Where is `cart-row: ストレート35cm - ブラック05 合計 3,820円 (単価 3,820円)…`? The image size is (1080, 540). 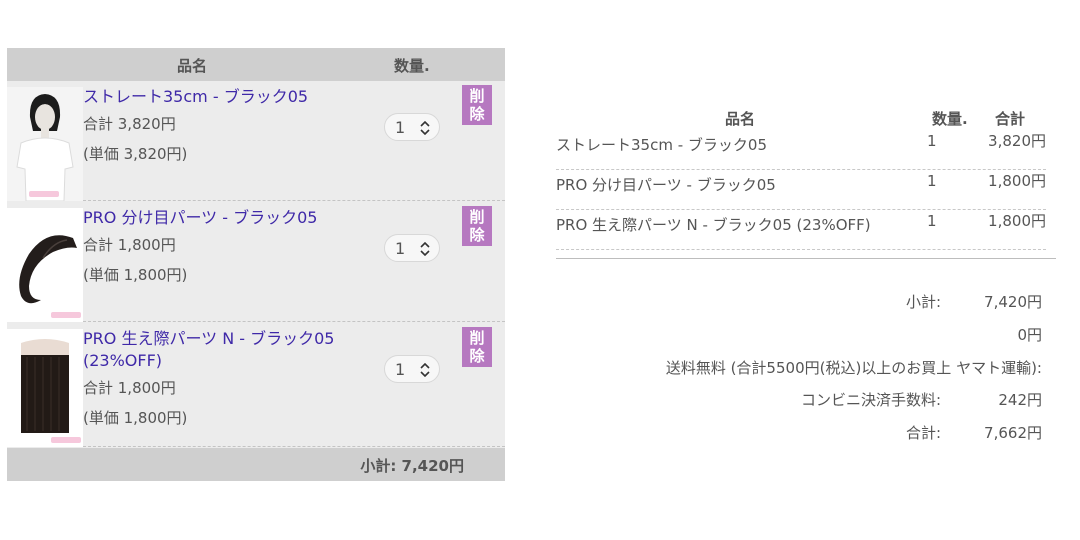
cart-row: ストレート35cm - ブラック05 合計 3,820円 (単価 3,820円)… is located at coordinates (256, 141).